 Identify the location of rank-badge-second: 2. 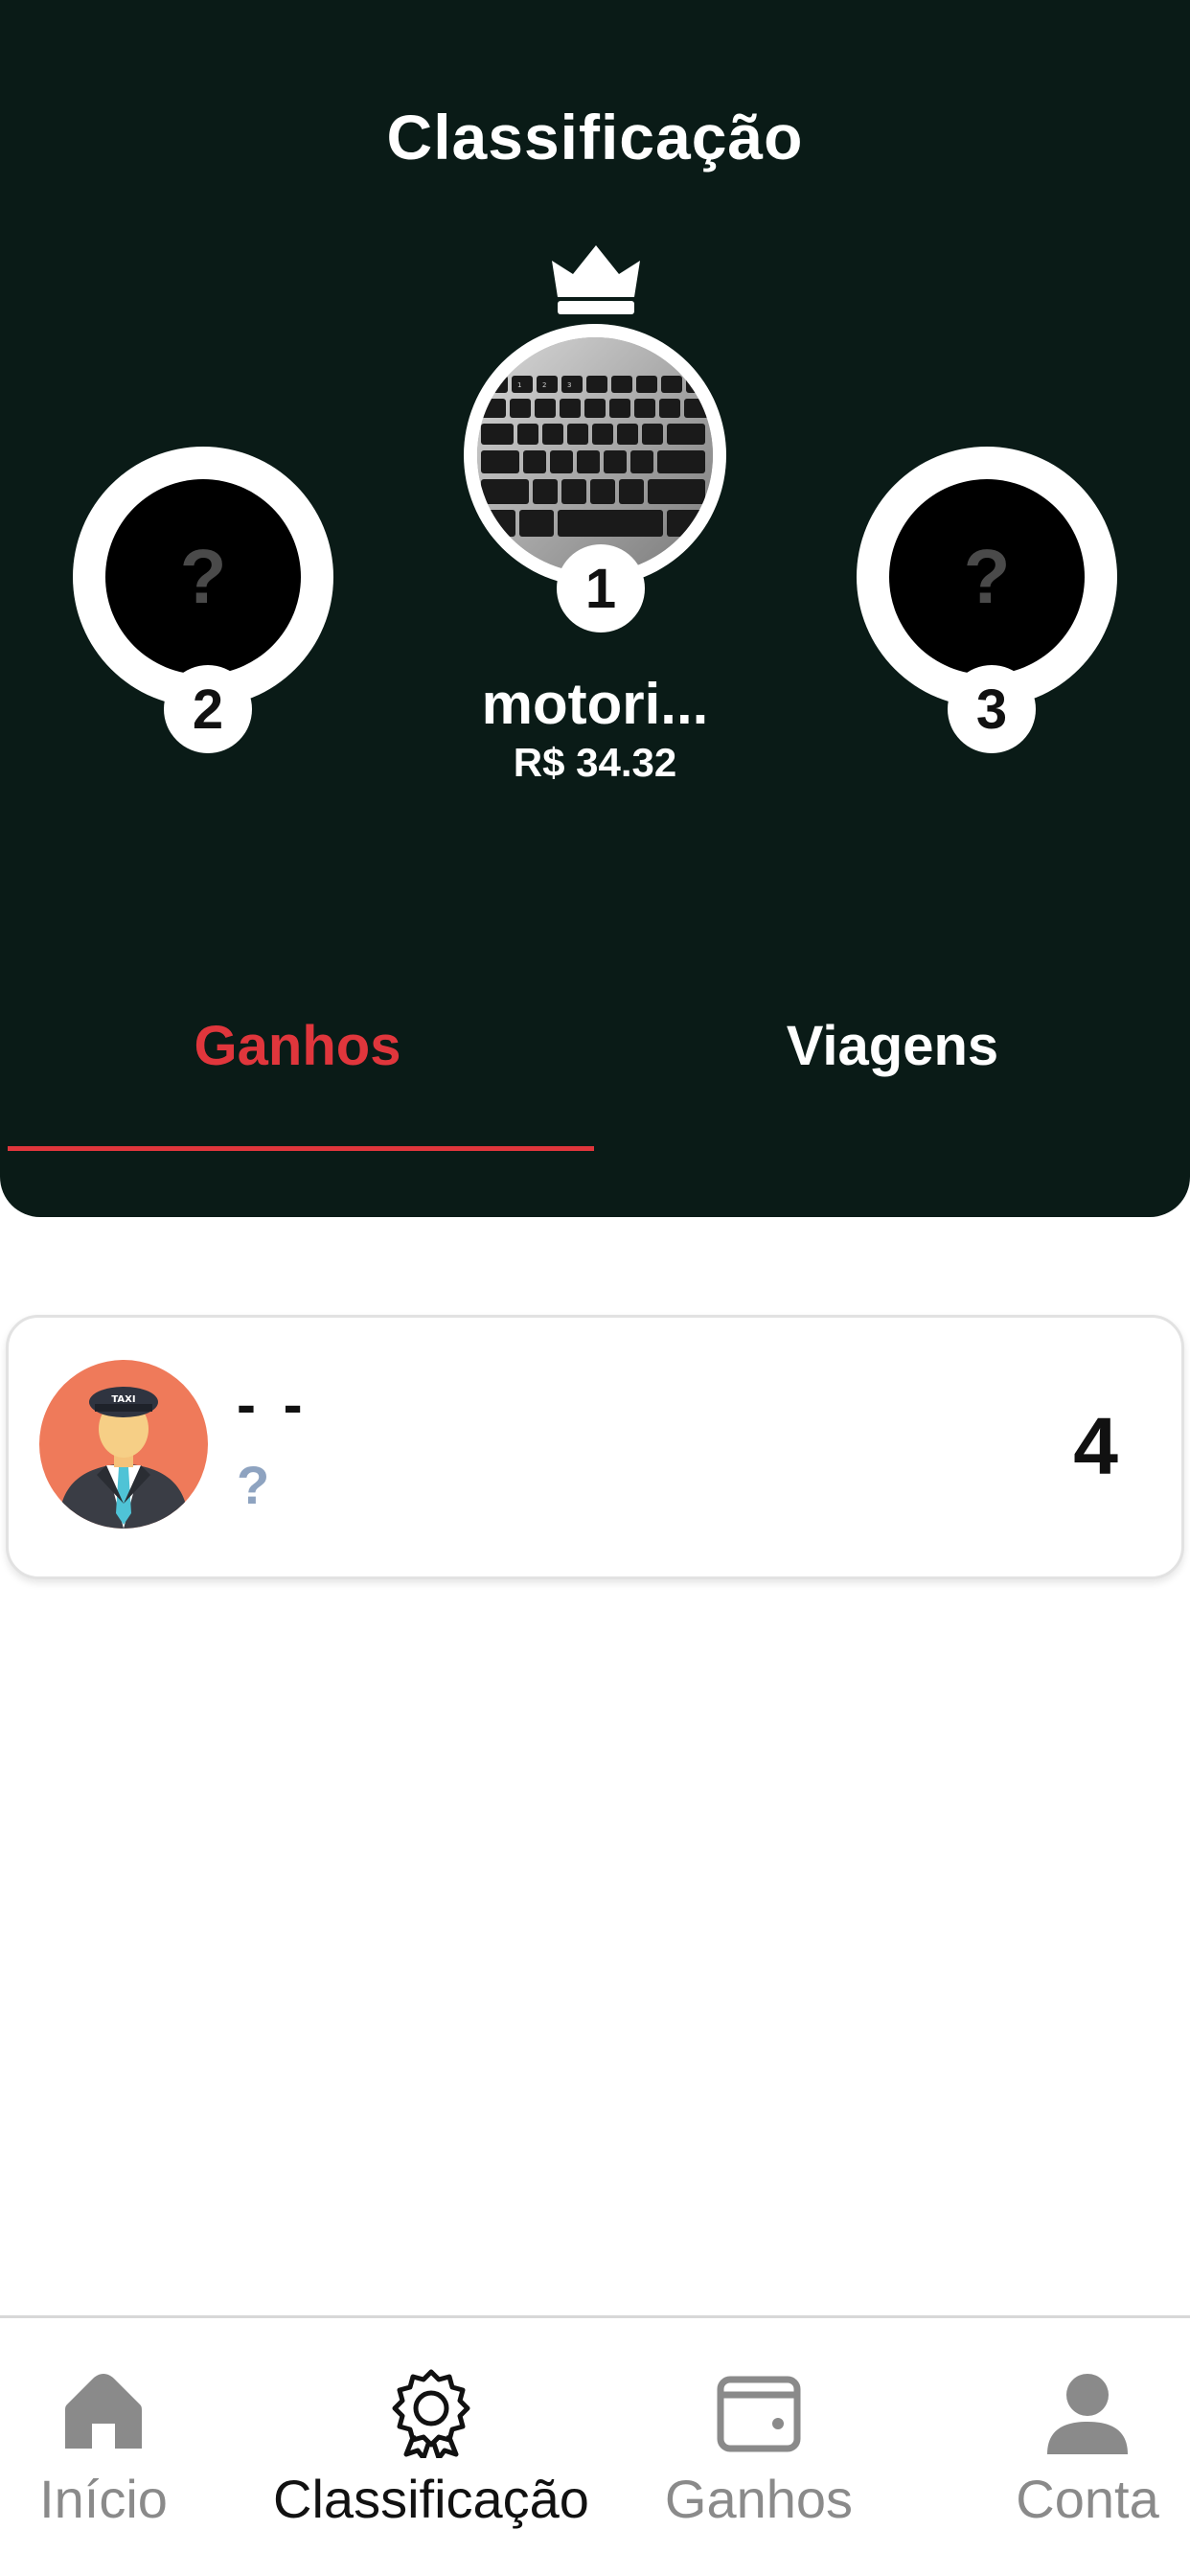
(208, 709).